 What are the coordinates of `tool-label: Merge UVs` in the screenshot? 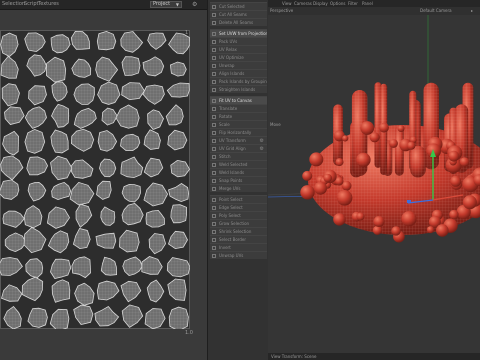 It's located at (230, 188).